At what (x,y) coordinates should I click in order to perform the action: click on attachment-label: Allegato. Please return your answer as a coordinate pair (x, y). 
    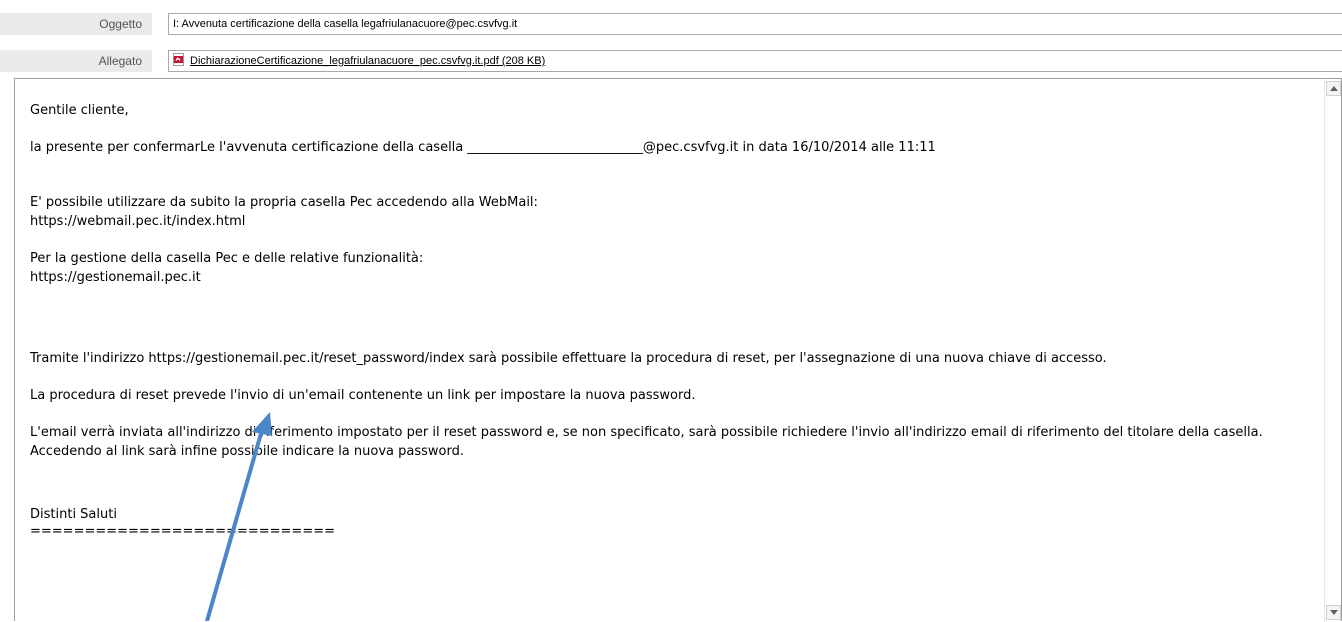
    Looking at the image, I should click on (76, 61).